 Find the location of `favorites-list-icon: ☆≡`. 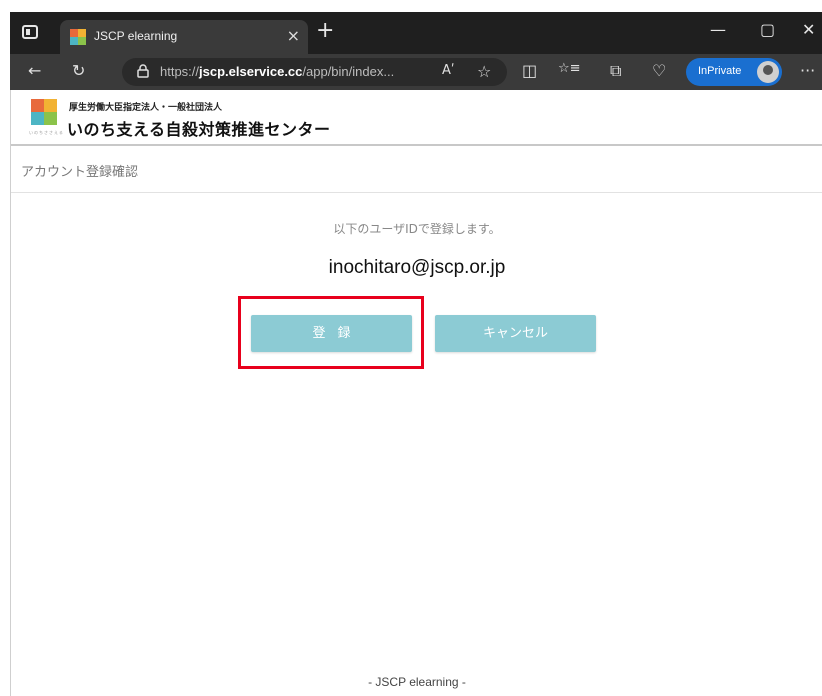

favorites-list-icon: ☆≡ is located at coordinates (569, 68).